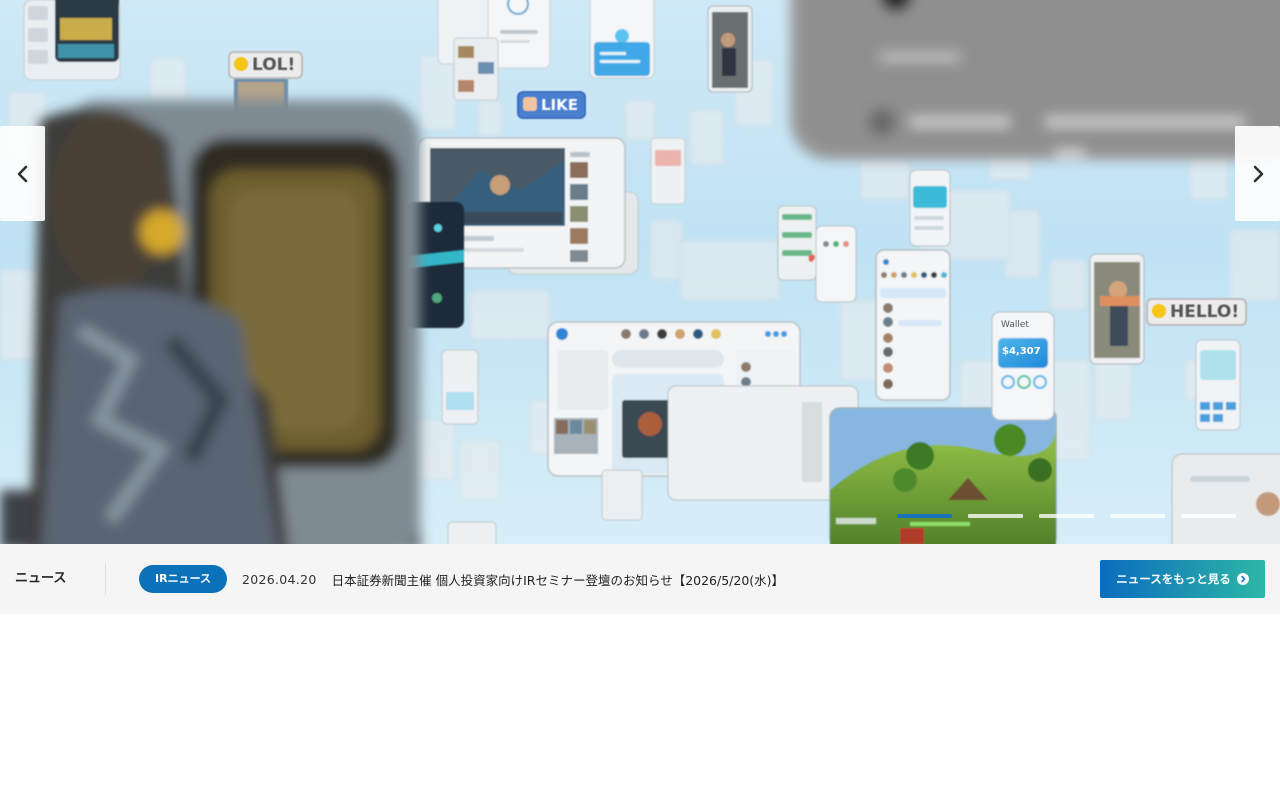 The height and width of the screenshot is (800, 1280). I want to click on news-section-label: ニュース, so click(53, 579).